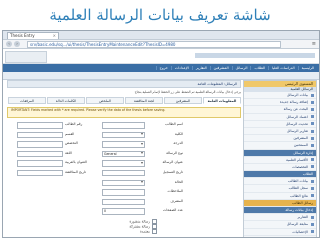 The height and width of the screenshot is (240, 320). Describe the element at coordinates (259, 68) in the screenshot. I see `nav-item: الطلاب` at that location.